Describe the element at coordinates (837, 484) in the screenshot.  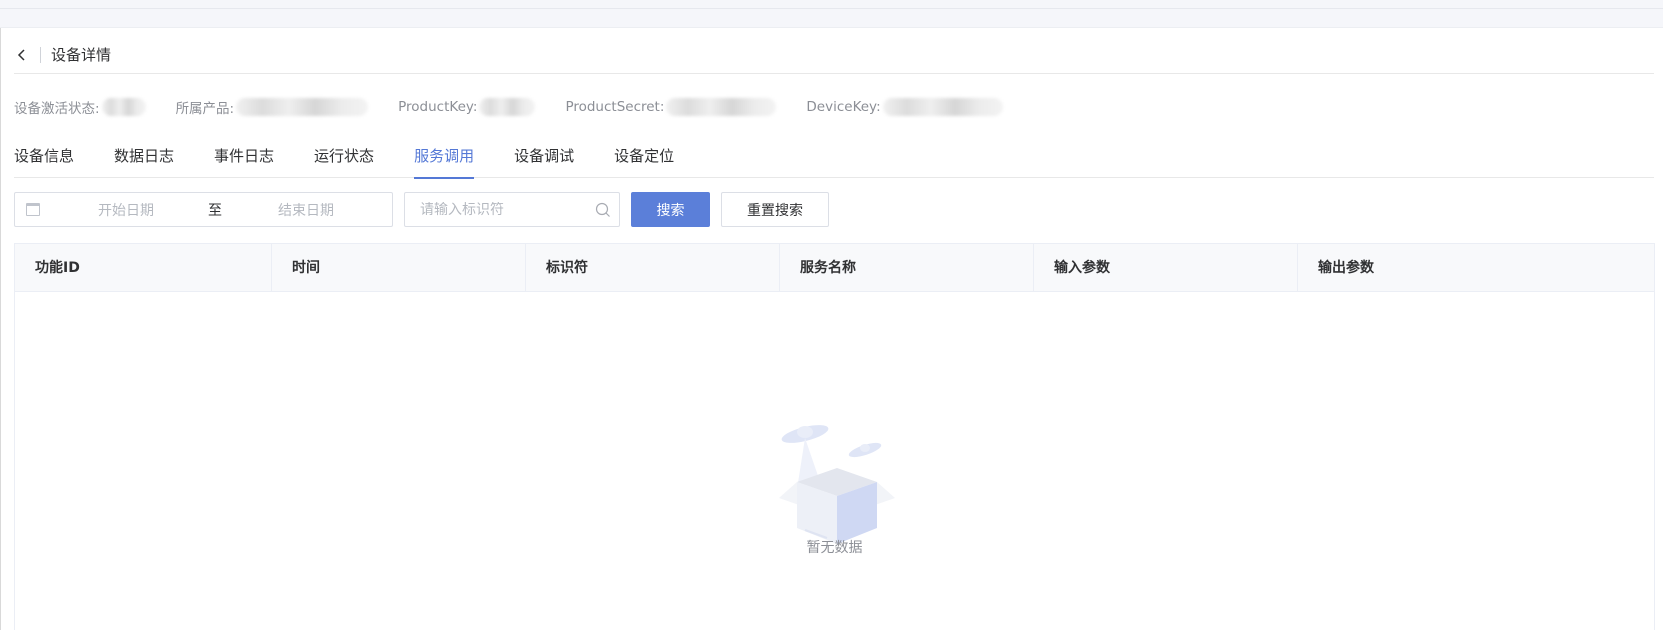
I see `empty-box-icon` at that location.